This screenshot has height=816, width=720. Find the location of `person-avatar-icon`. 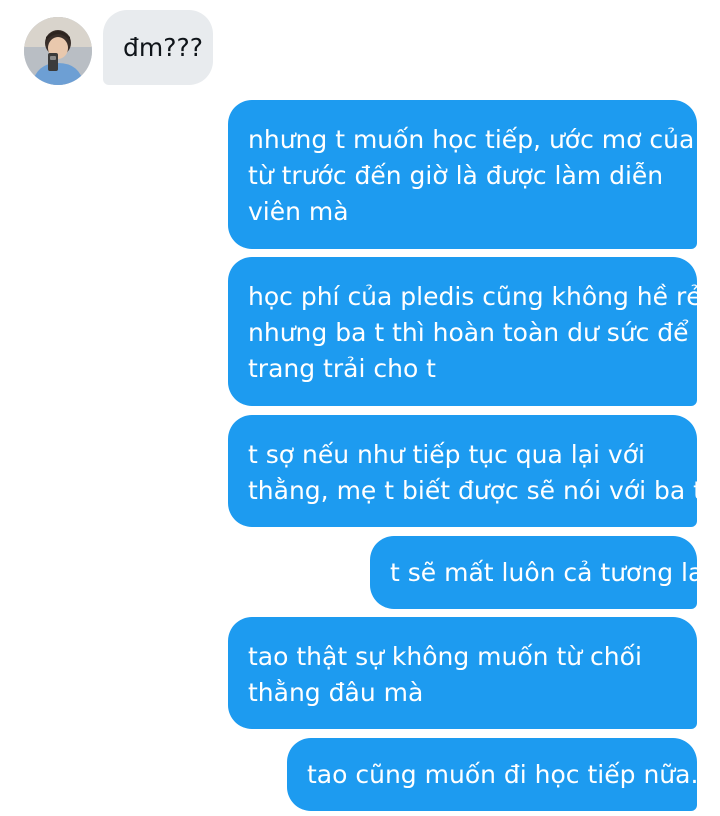

person-avatar-icon is located at coordinates (58, 51).